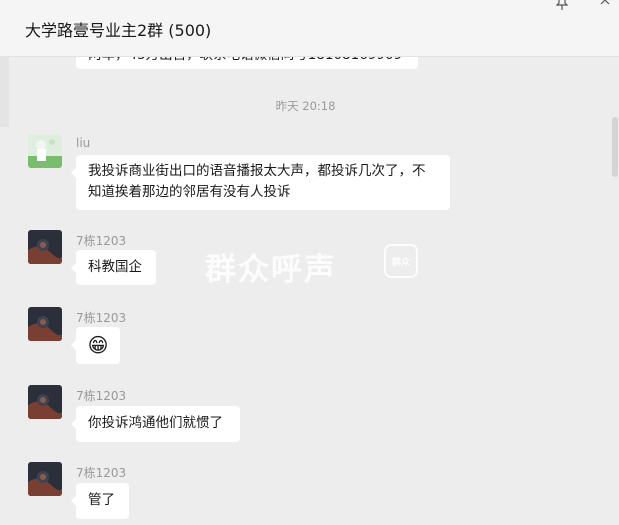 The height and width of the screenshot is (525, 619). I want to click on message-text: 科教国企, so click(115, 267).